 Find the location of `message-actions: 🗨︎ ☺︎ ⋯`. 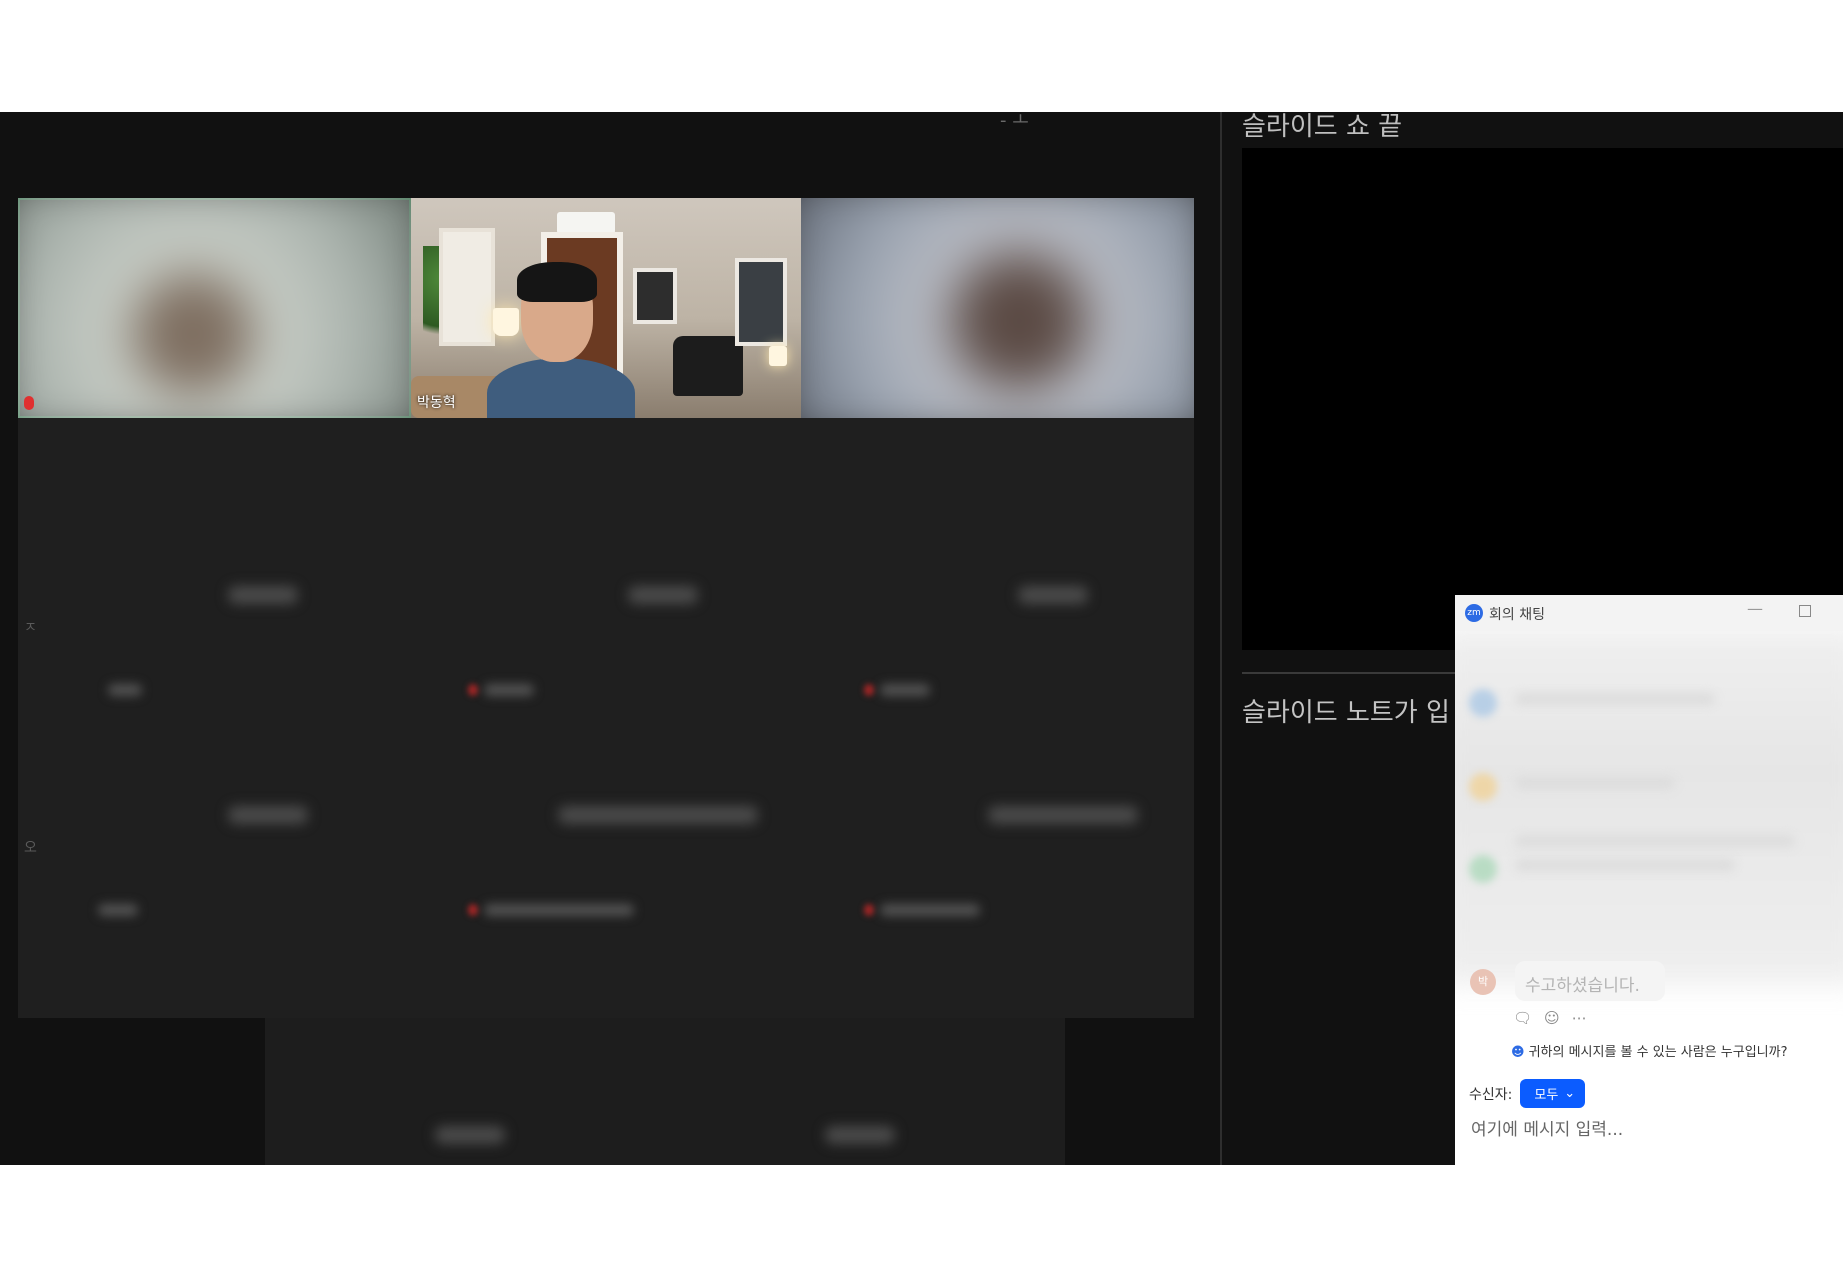

message-actions: 🗨︎ ☺︎ ⋯ is located at coordinates (1550, 1018).